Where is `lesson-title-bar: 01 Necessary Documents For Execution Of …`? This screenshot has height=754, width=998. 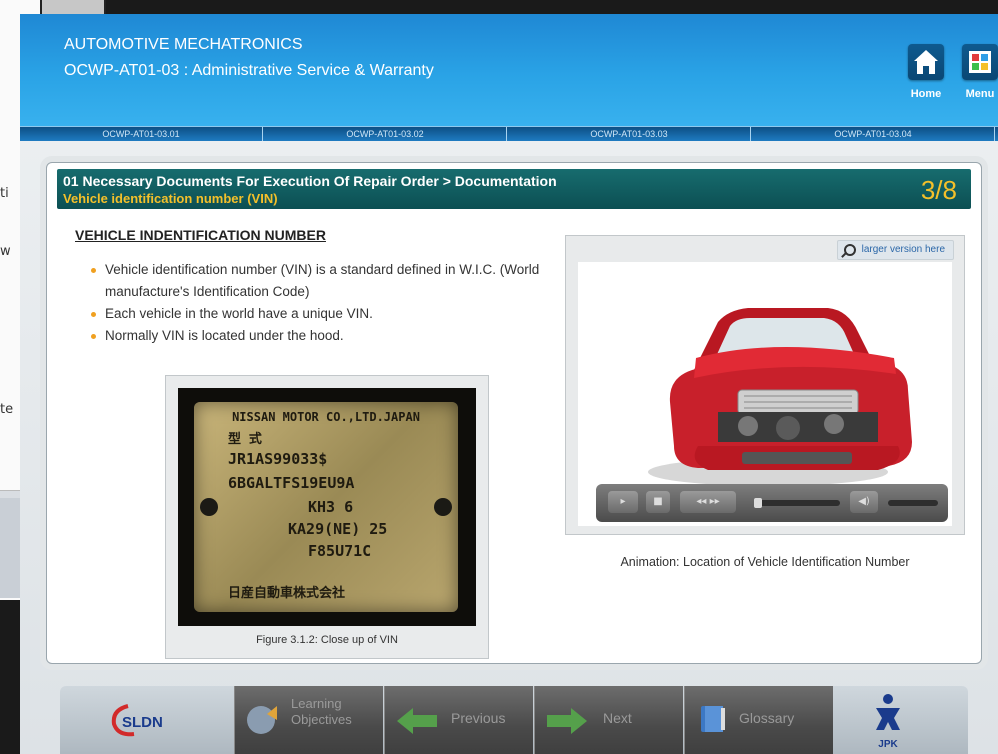
lesson-title-bar: 01 Necessary Documents For Execution Of … is located at coordinates (514, 189).